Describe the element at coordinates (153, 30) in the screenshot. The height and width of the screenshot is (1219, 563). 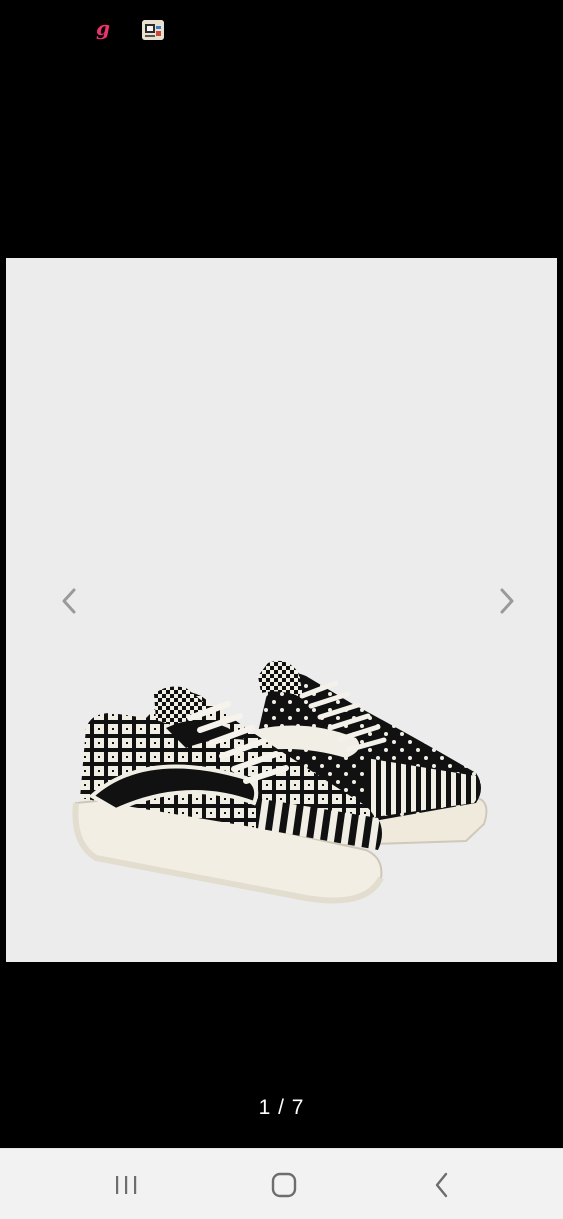
I see `gallery-app-notification-icon` at that location.